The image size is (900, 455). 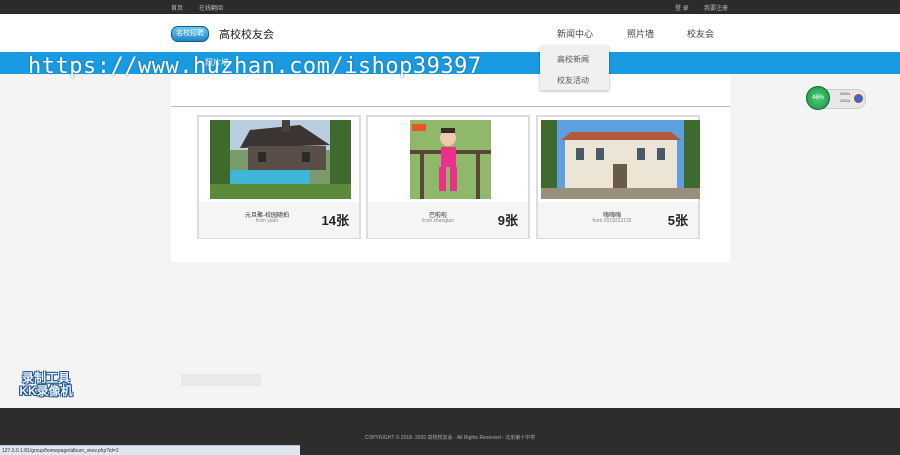 What do you see at coordinates (246, 34) in the screenshot?
I see `site-title: 高校校友会` at bounding box center [246, 34].